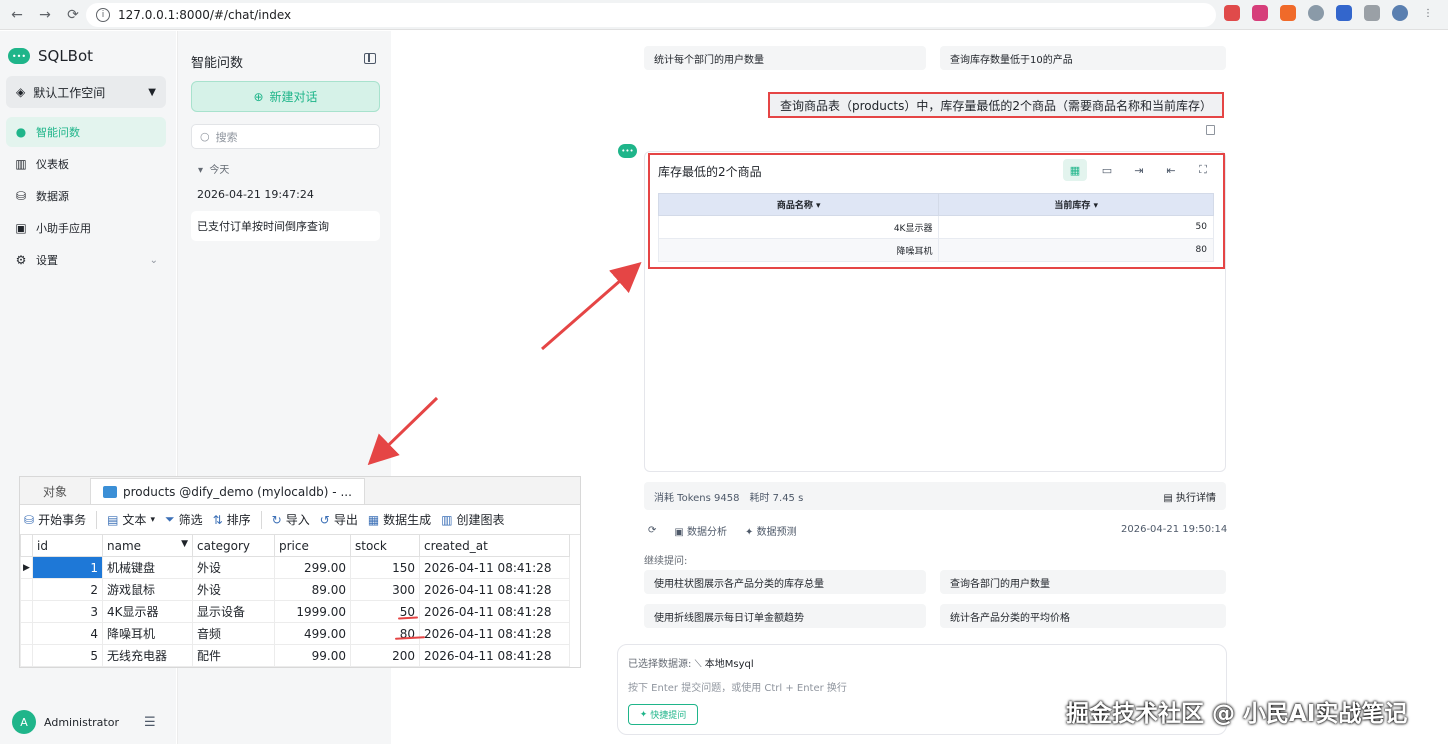  What do you see at coordinates (150, 722) in the screenshot?
I see `collapse-menu-icon: ☰` at bounding box center [150, 722].